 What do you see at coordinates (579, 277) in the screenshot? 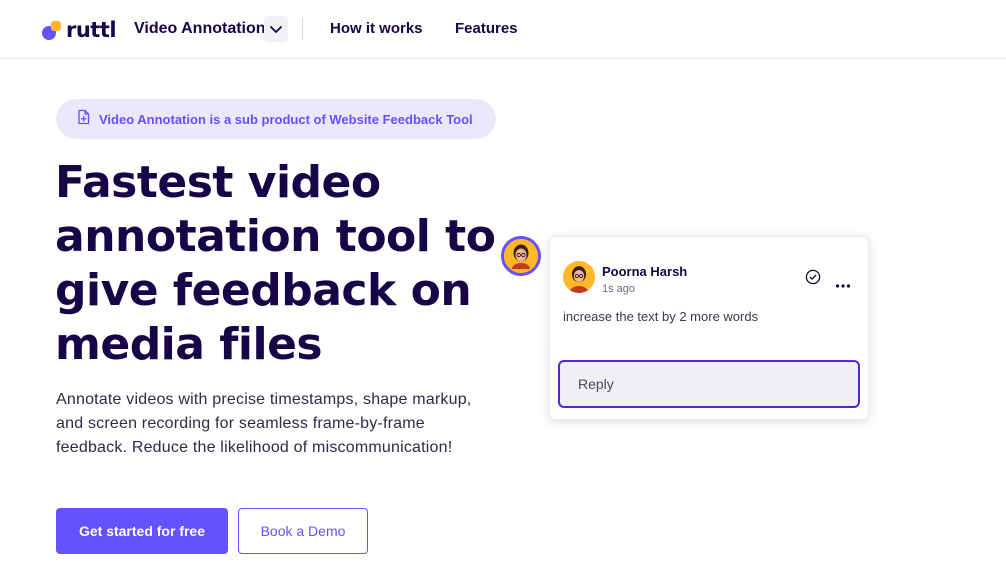
I see `avatar` at bounding box center [579, 277].